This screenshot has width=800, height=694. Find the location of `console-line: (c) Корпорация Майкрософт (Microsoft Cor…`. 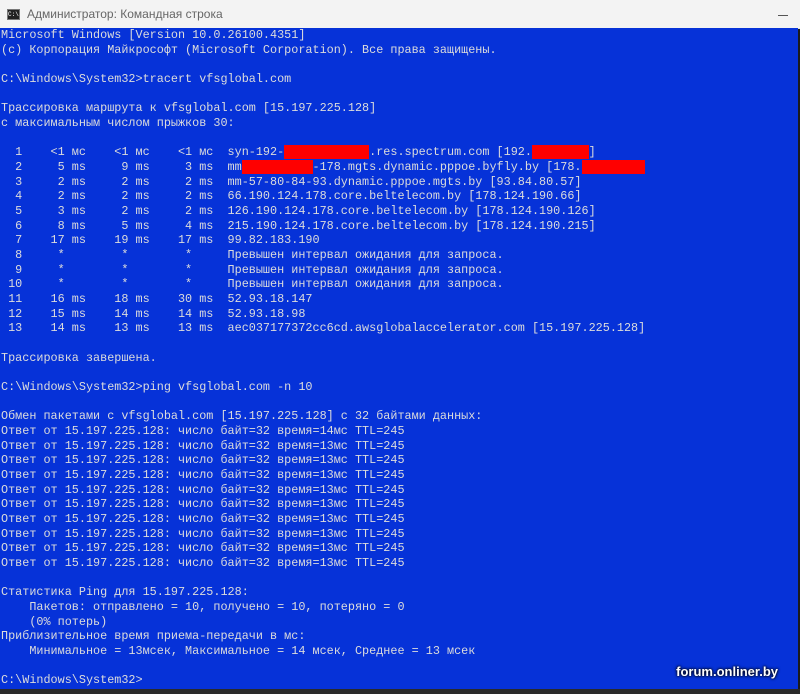

console-line: (c) Корпорация Майкрософт (Microsoft Cor… is located at coordinates (249, 49).